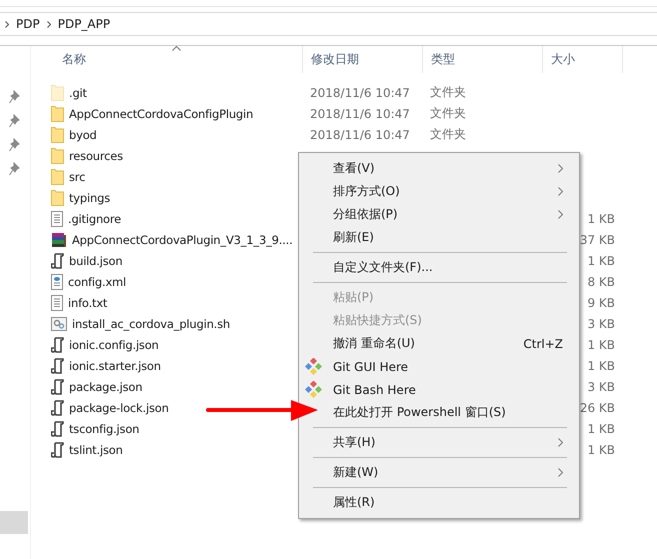  I want to click on column-header: 名称, so click(167, 59).